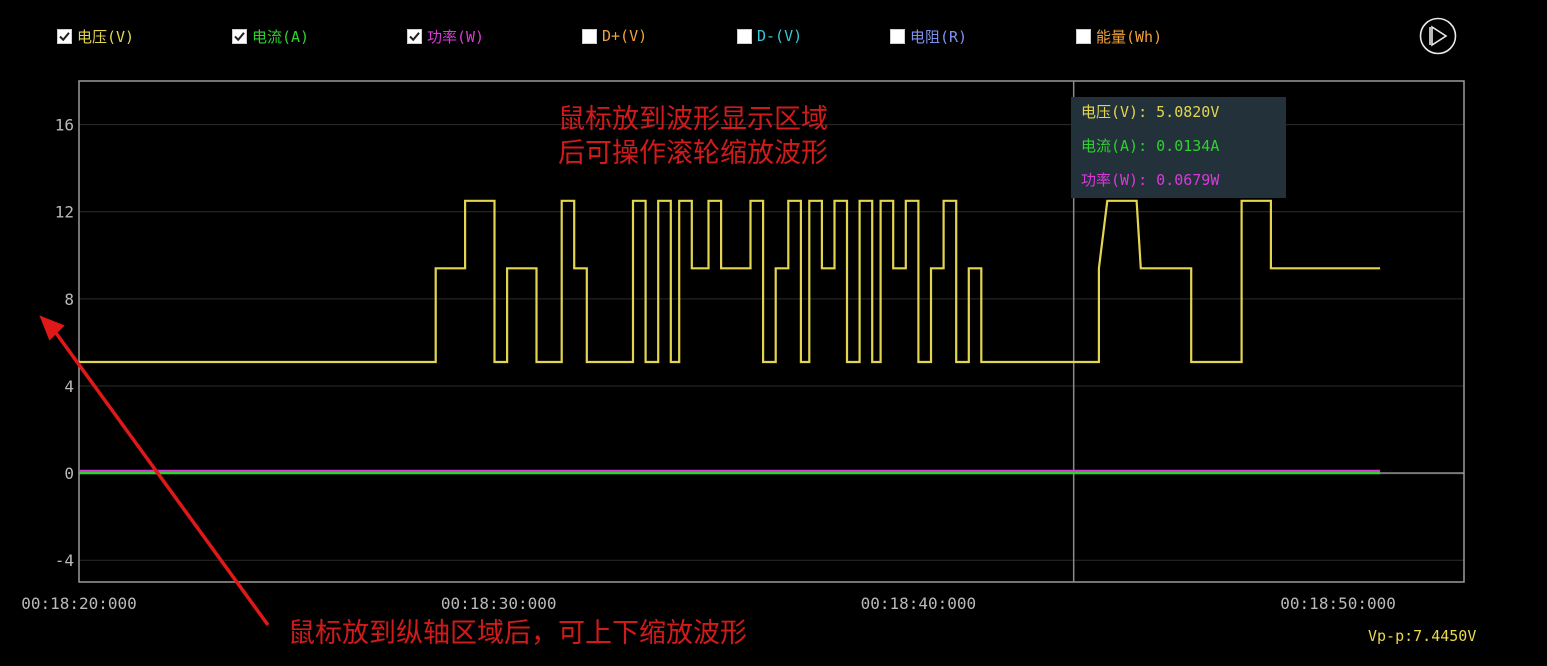  What do you see at coordinates (693, 119) in the screenshot?
I see `annotation-top-line1: 鼠标放到波形显示区域` at bounding box center [693, 119].